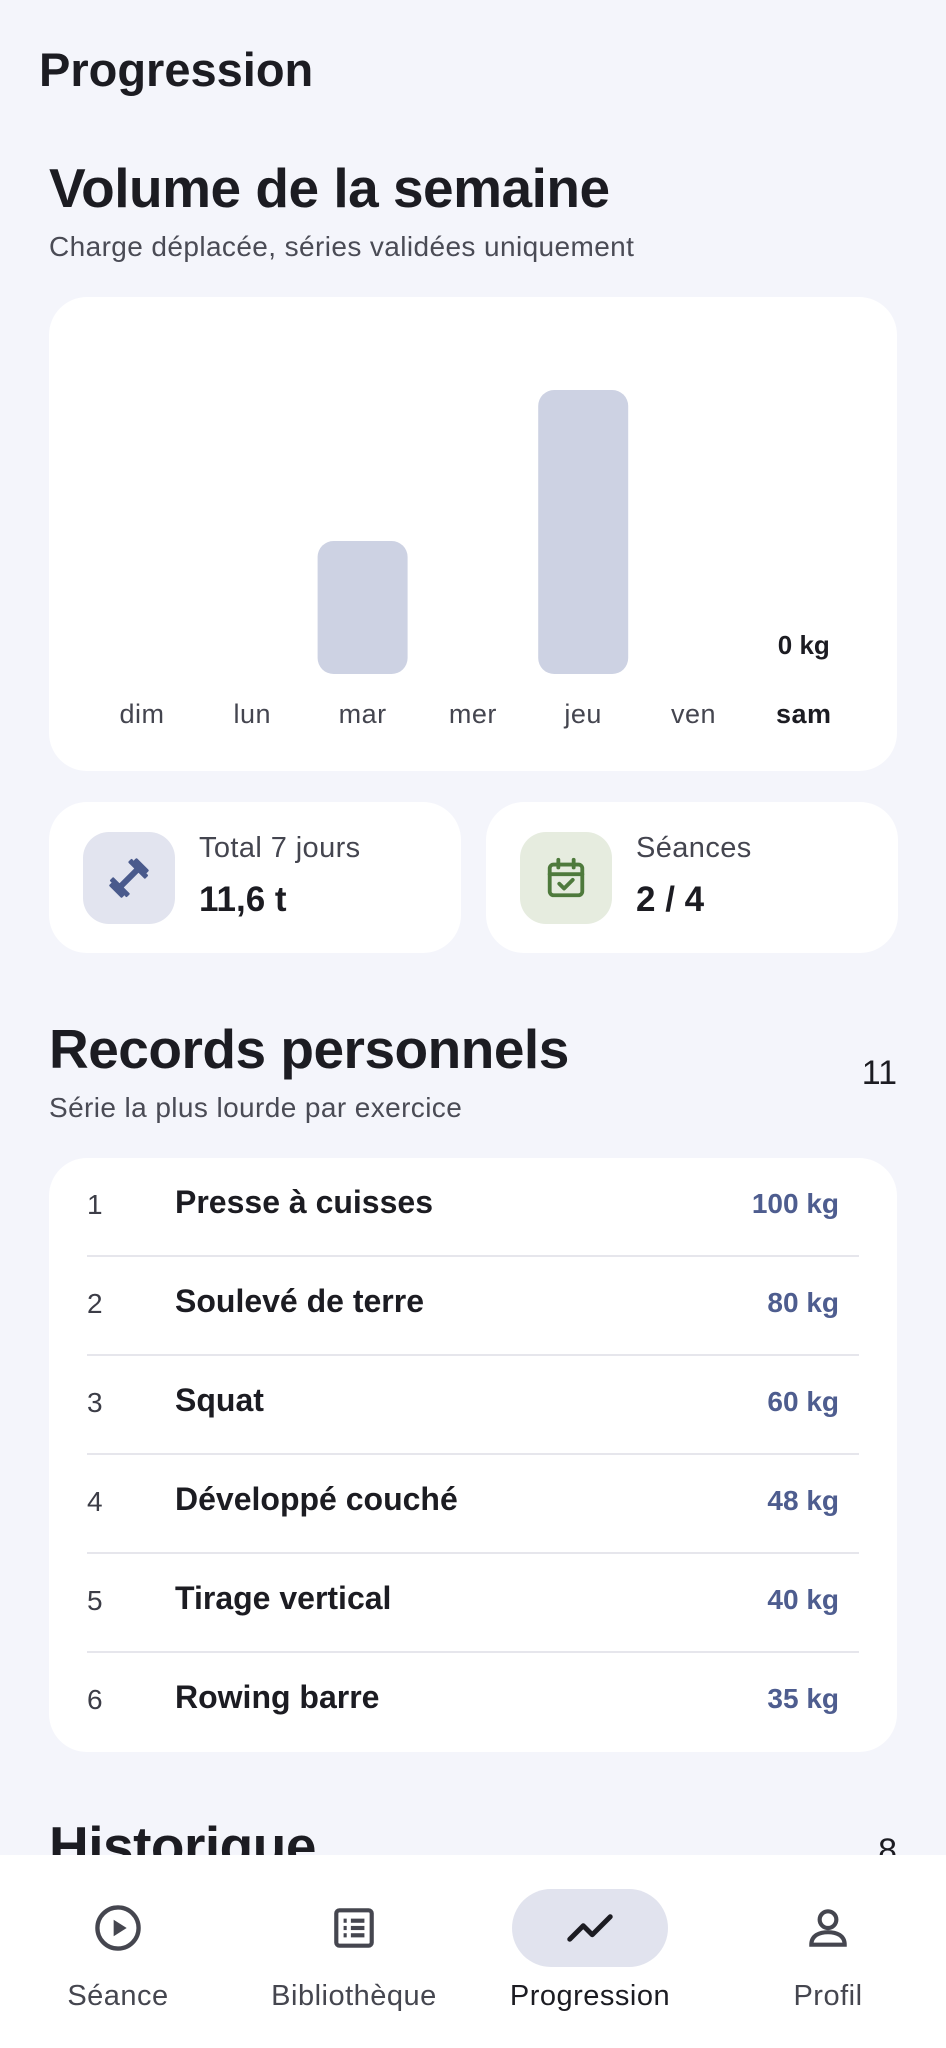  Describe the element at coordinates (95, 1600) in the screenshot. I see `record-rank: 5` at that location.